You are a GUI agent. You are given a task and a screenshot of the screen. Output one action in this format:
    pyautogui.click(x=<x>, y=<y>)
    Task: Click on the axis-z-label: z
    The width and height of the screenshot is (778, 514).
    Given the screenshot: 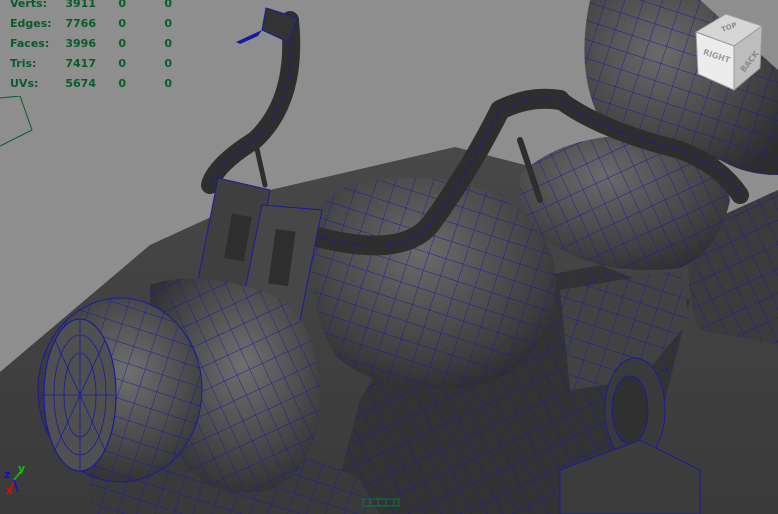 What is the action you would take?
    pyautogui.click(x=7, y=474)
    